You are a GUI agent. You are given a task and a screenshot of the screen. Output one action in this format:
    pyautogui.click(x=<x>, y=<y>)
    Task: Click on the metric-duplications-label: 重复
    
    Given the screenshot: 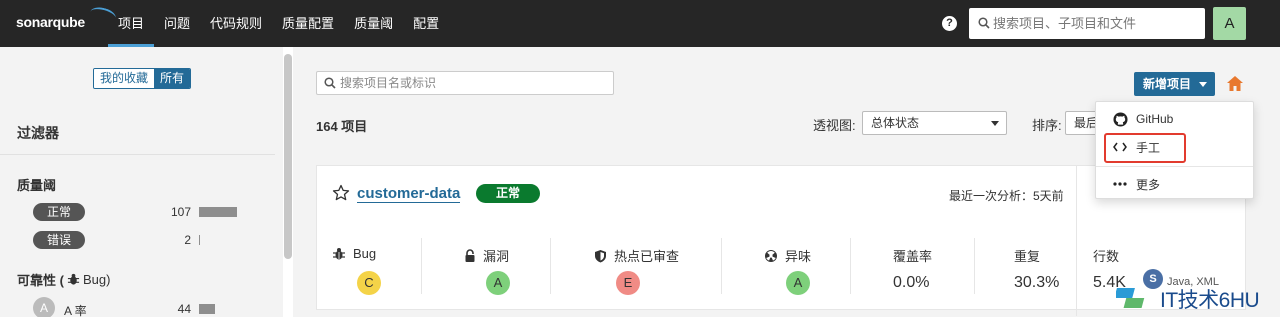 What is the action you would take?
    pyautogui.click(x=1027, y=256)
    